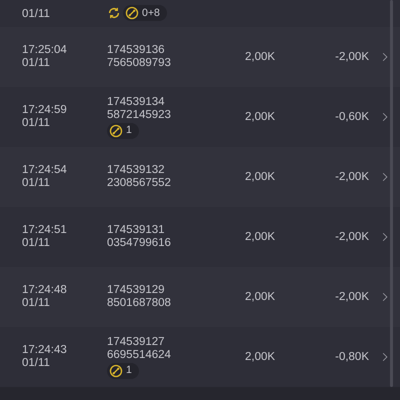 This screenshot has height=400, width=400. I want to click on time-text: 17:24:51, so click(45, 230).